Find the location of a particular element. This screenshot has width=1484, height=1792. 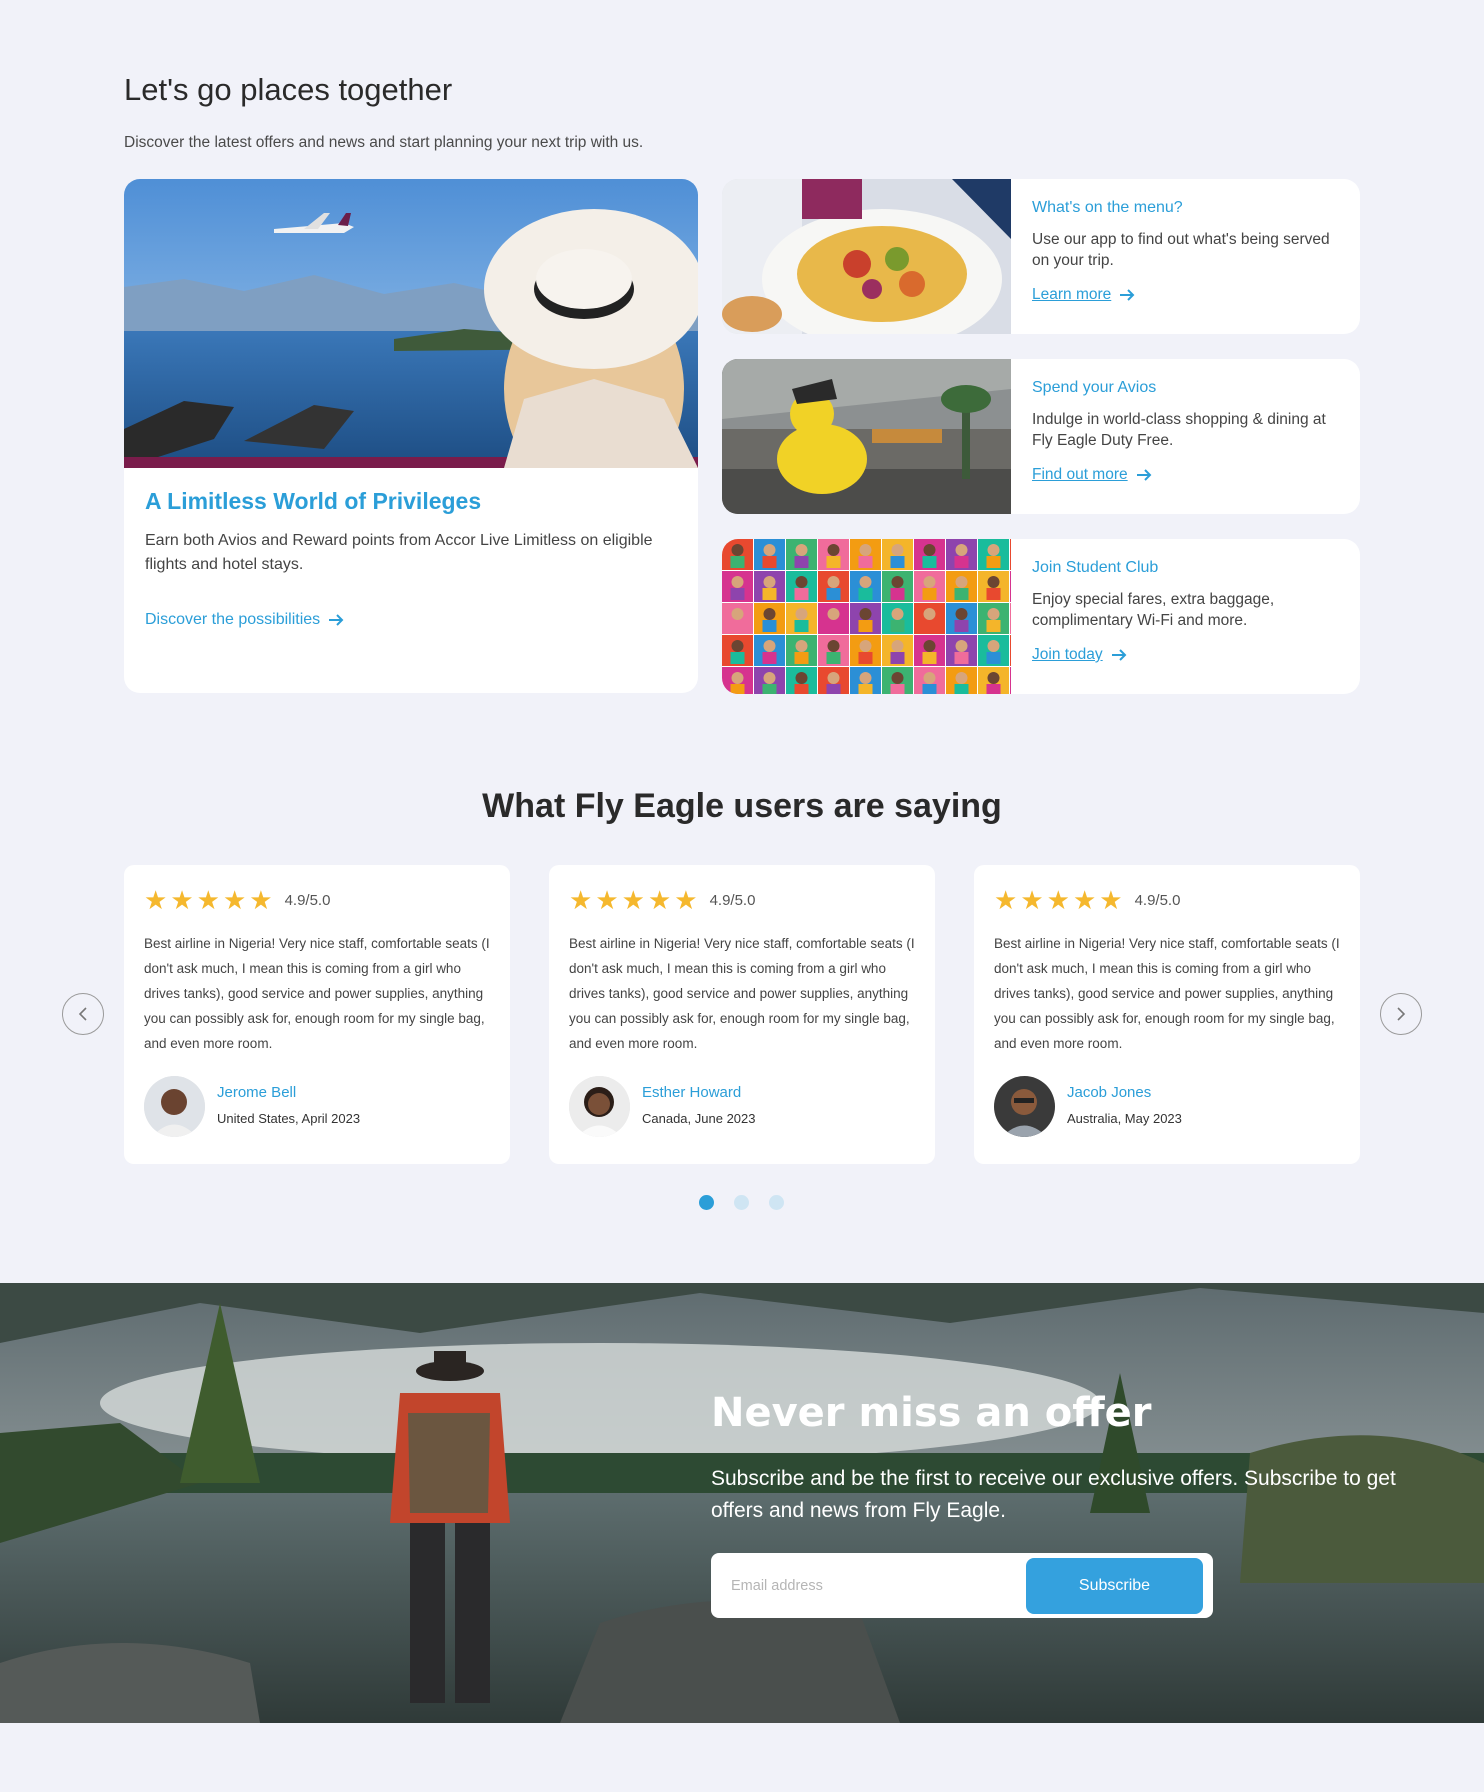

reviewer-location: United States, April 2023 is located at coordinates (289, 1118).